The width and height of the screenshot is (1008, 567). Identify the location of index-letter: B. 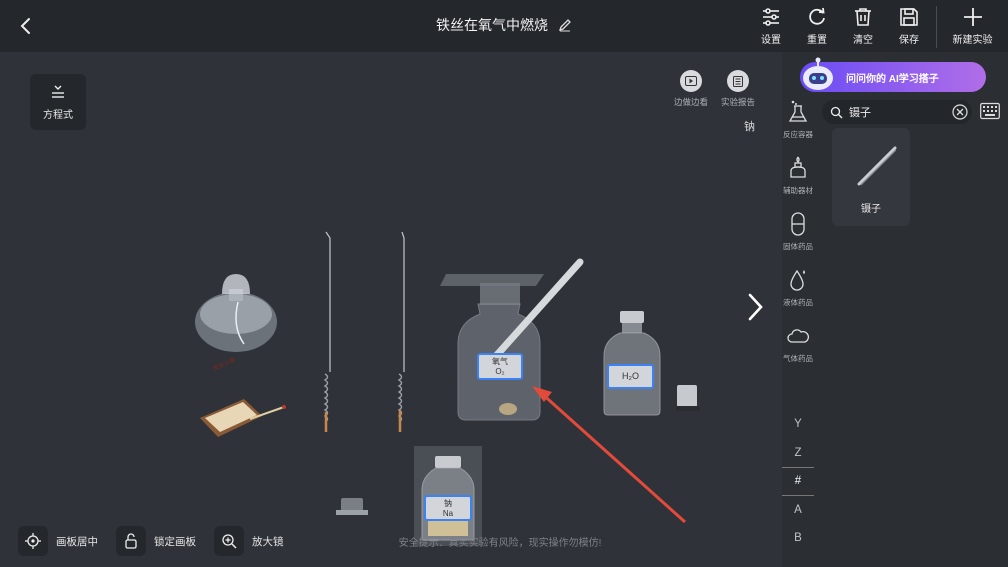
(798, 538).